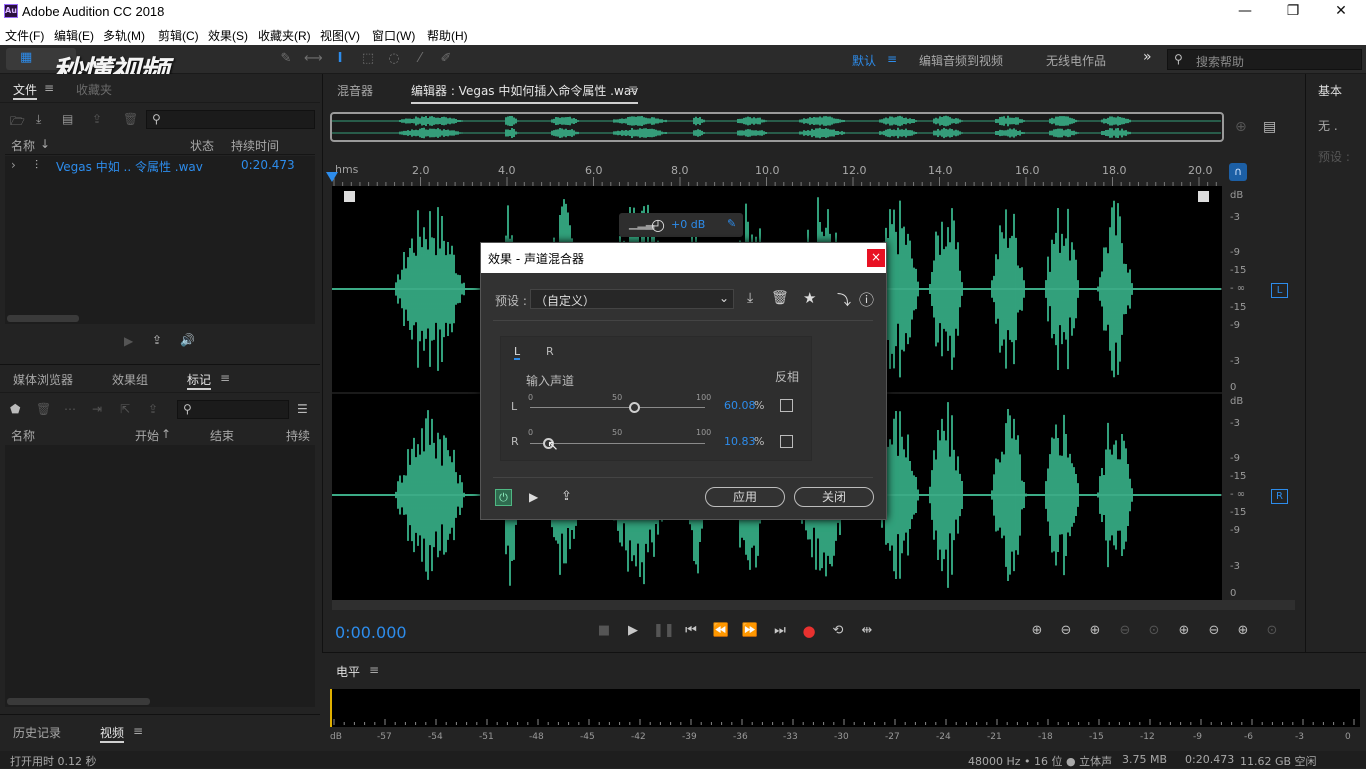 This screenshot has width=1366, height=769. I want to click on help-search-input: 搜索帮助, so click(1220, 61).